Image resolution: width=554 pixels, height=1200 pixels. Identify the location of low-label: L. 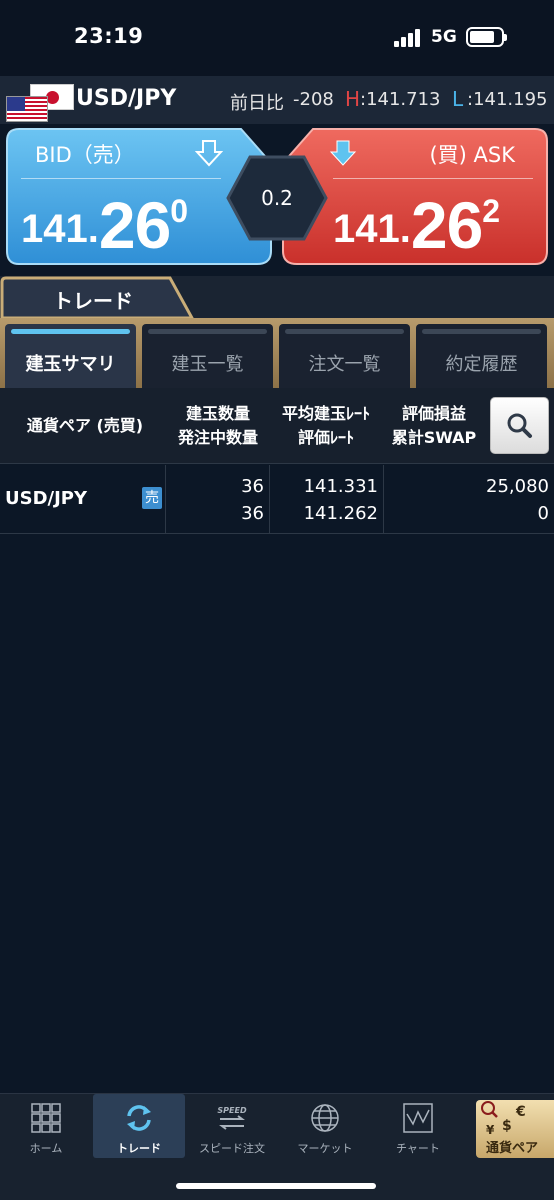
(458, 99).